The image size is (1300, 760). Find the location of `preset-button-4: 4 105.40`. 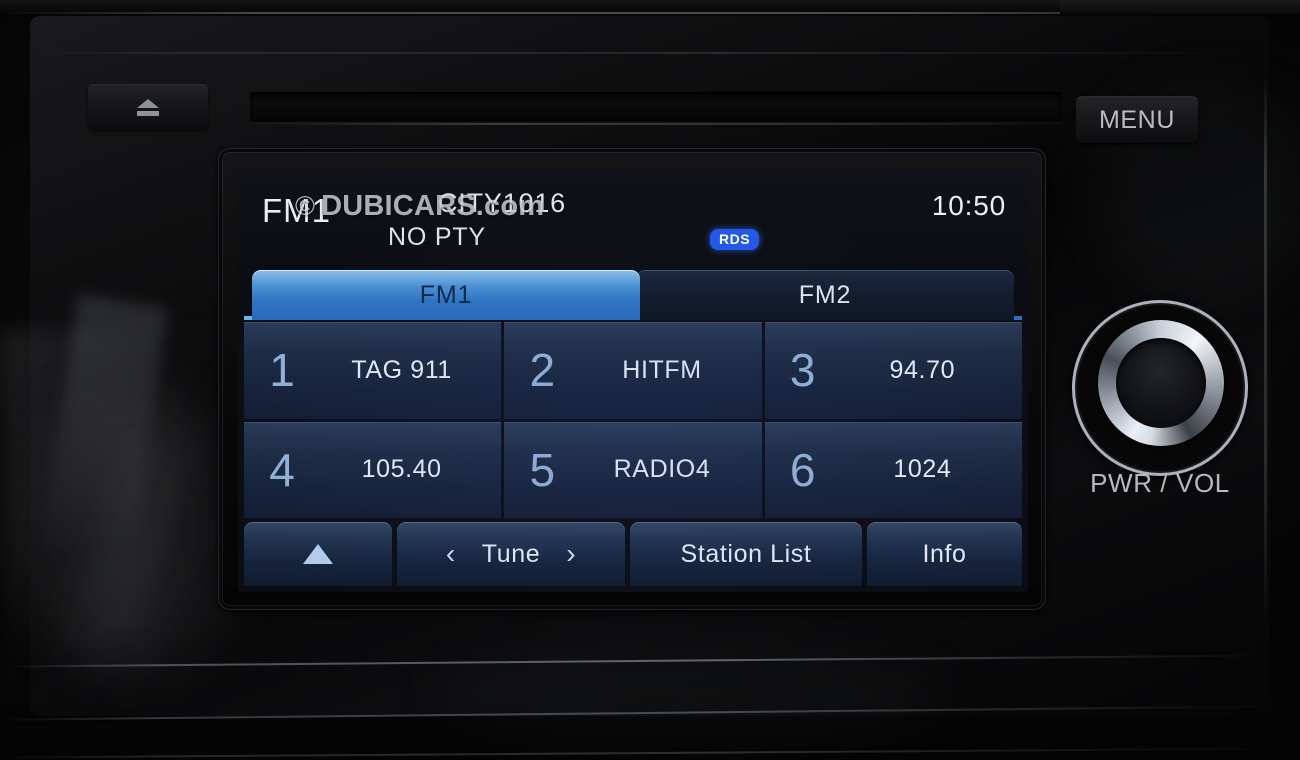

preset-button-4: 4 105.40 is located at coordinates (373, 469).